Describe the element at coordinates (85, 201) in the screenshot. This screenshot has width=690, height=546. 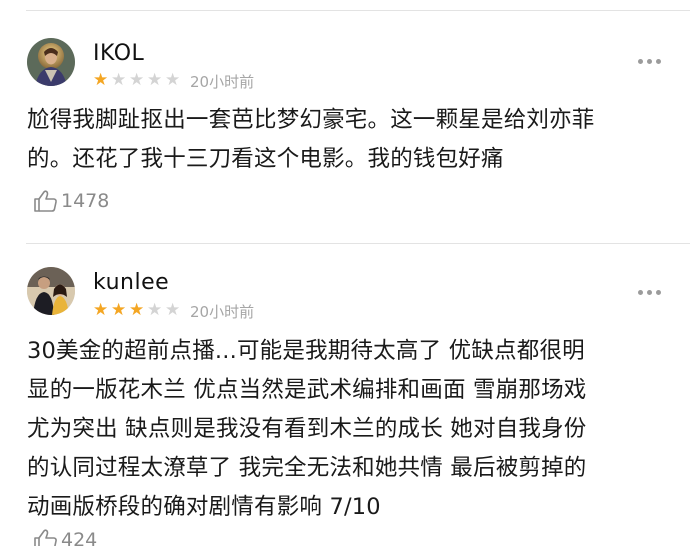
I see `like-count: 1478` at that location.